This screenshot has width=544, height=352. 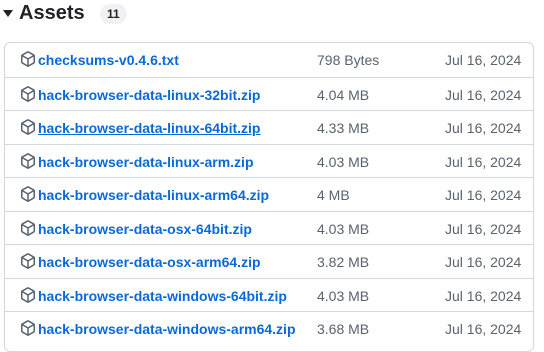 I want to click on asset-link: hack-browser-data-linux-arm.zip, so click(x=146, y=162).